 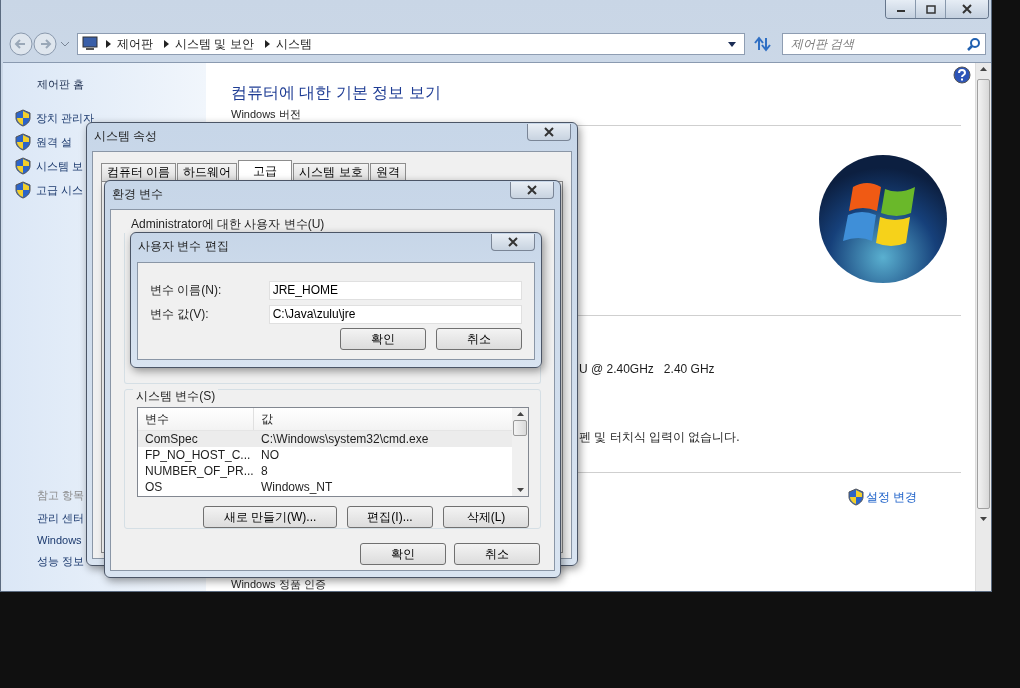 What do you see at coordinates (279, 584) in the screenshot?
I see `section-heading: Windows 정품 인증` at bounding box center [279, 584].